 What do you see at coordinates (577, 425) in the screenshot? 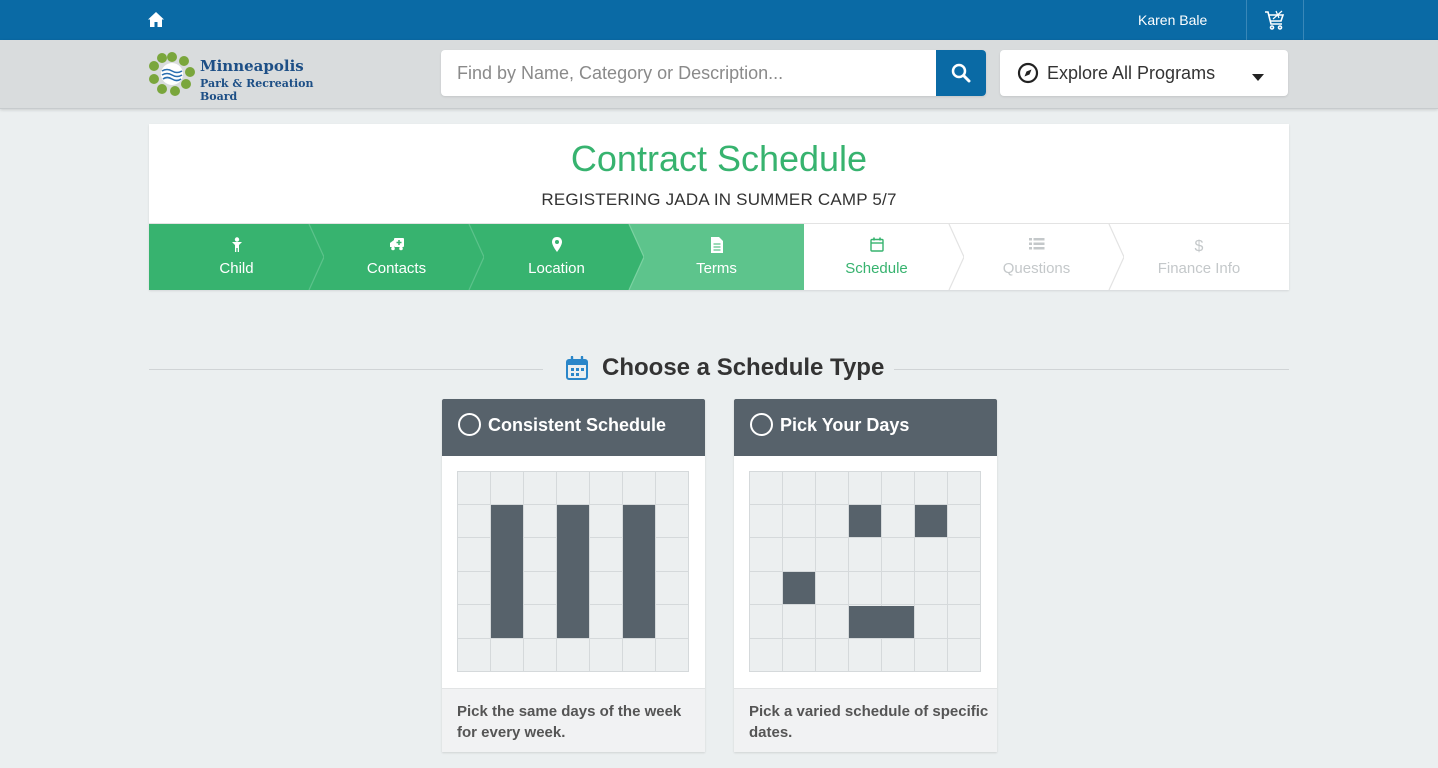
I see `option-title: Consistent Schedule` at bounding box center [577, 425].